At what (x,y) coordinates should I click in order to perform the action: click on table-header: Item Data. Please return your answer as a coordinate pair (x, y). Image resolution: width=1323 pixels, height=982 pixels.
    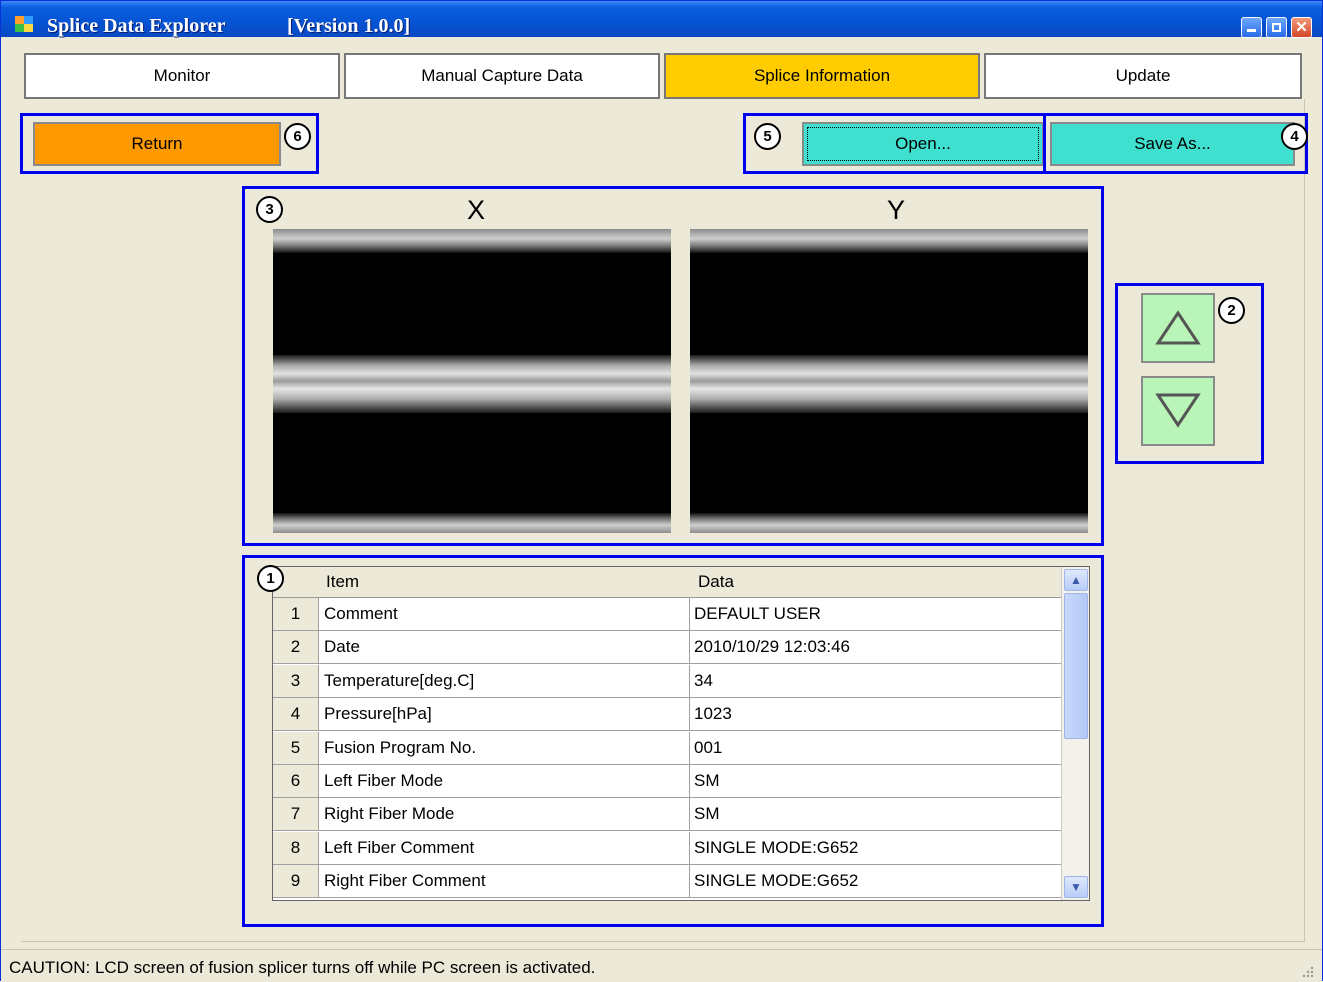
    Looking at the image, I should click on (667, 582).